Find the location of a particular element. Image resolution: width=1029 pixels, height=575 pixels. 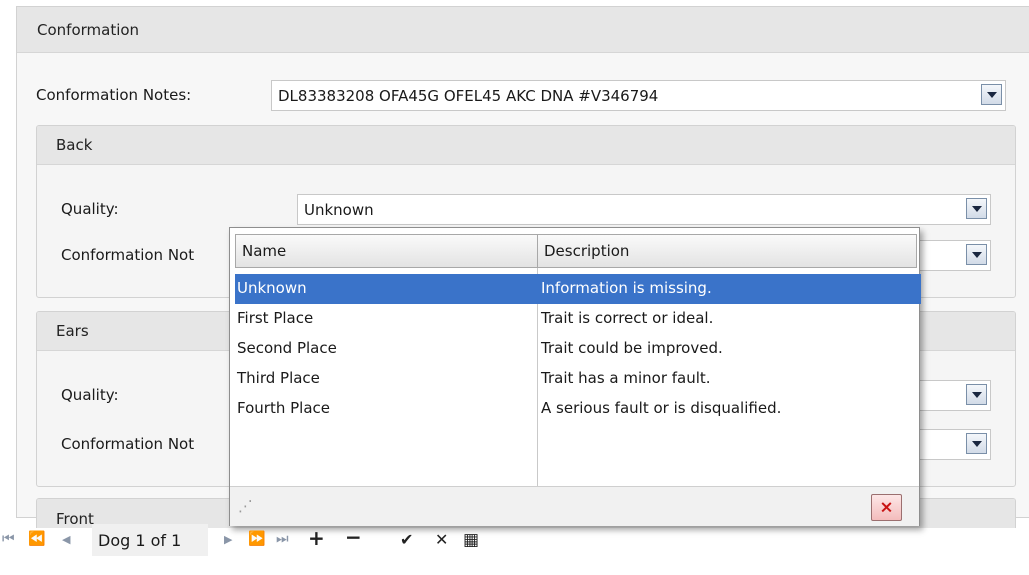

close-icon: × is located at coordinates (886, 507).